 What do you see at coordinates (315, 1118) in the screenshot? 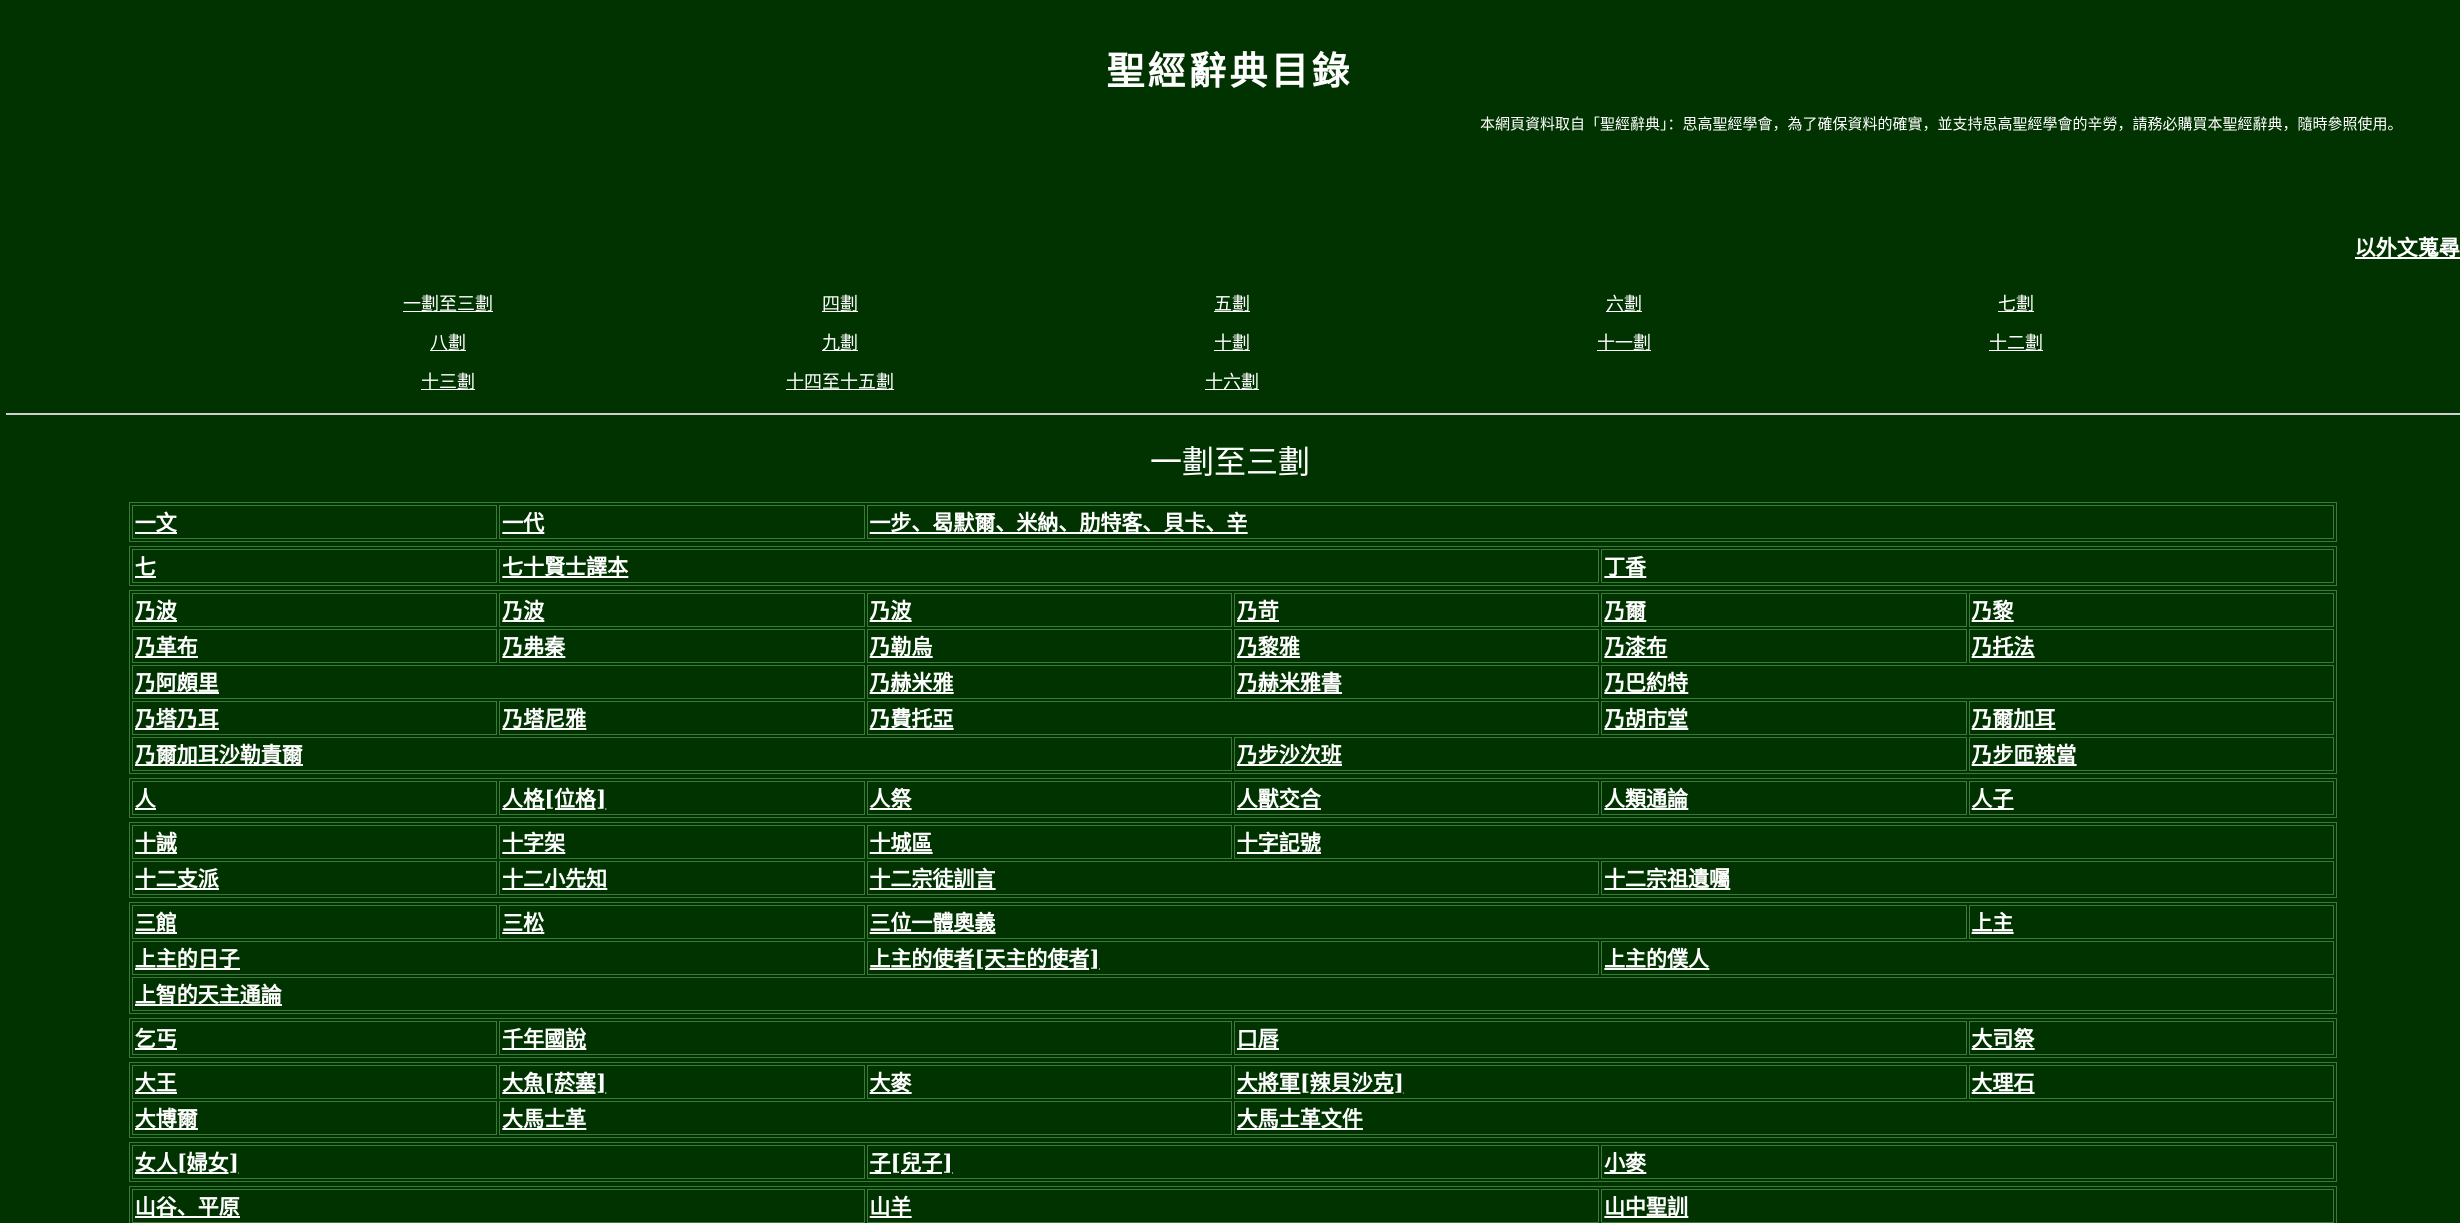
I see `entry-cell: 大博爾` at bounding box center [315, 1118].